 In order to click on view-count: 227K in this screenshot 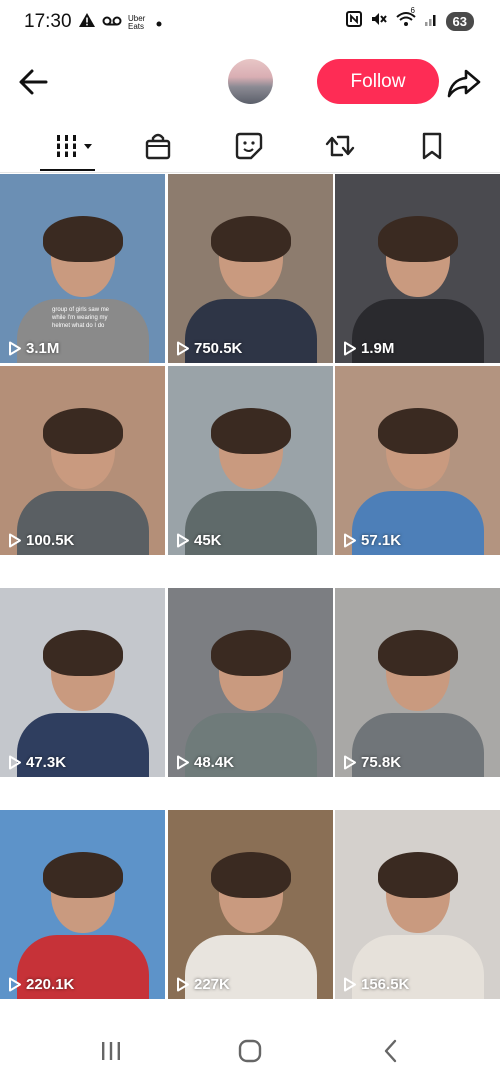, I will do `click(203, 984)`.